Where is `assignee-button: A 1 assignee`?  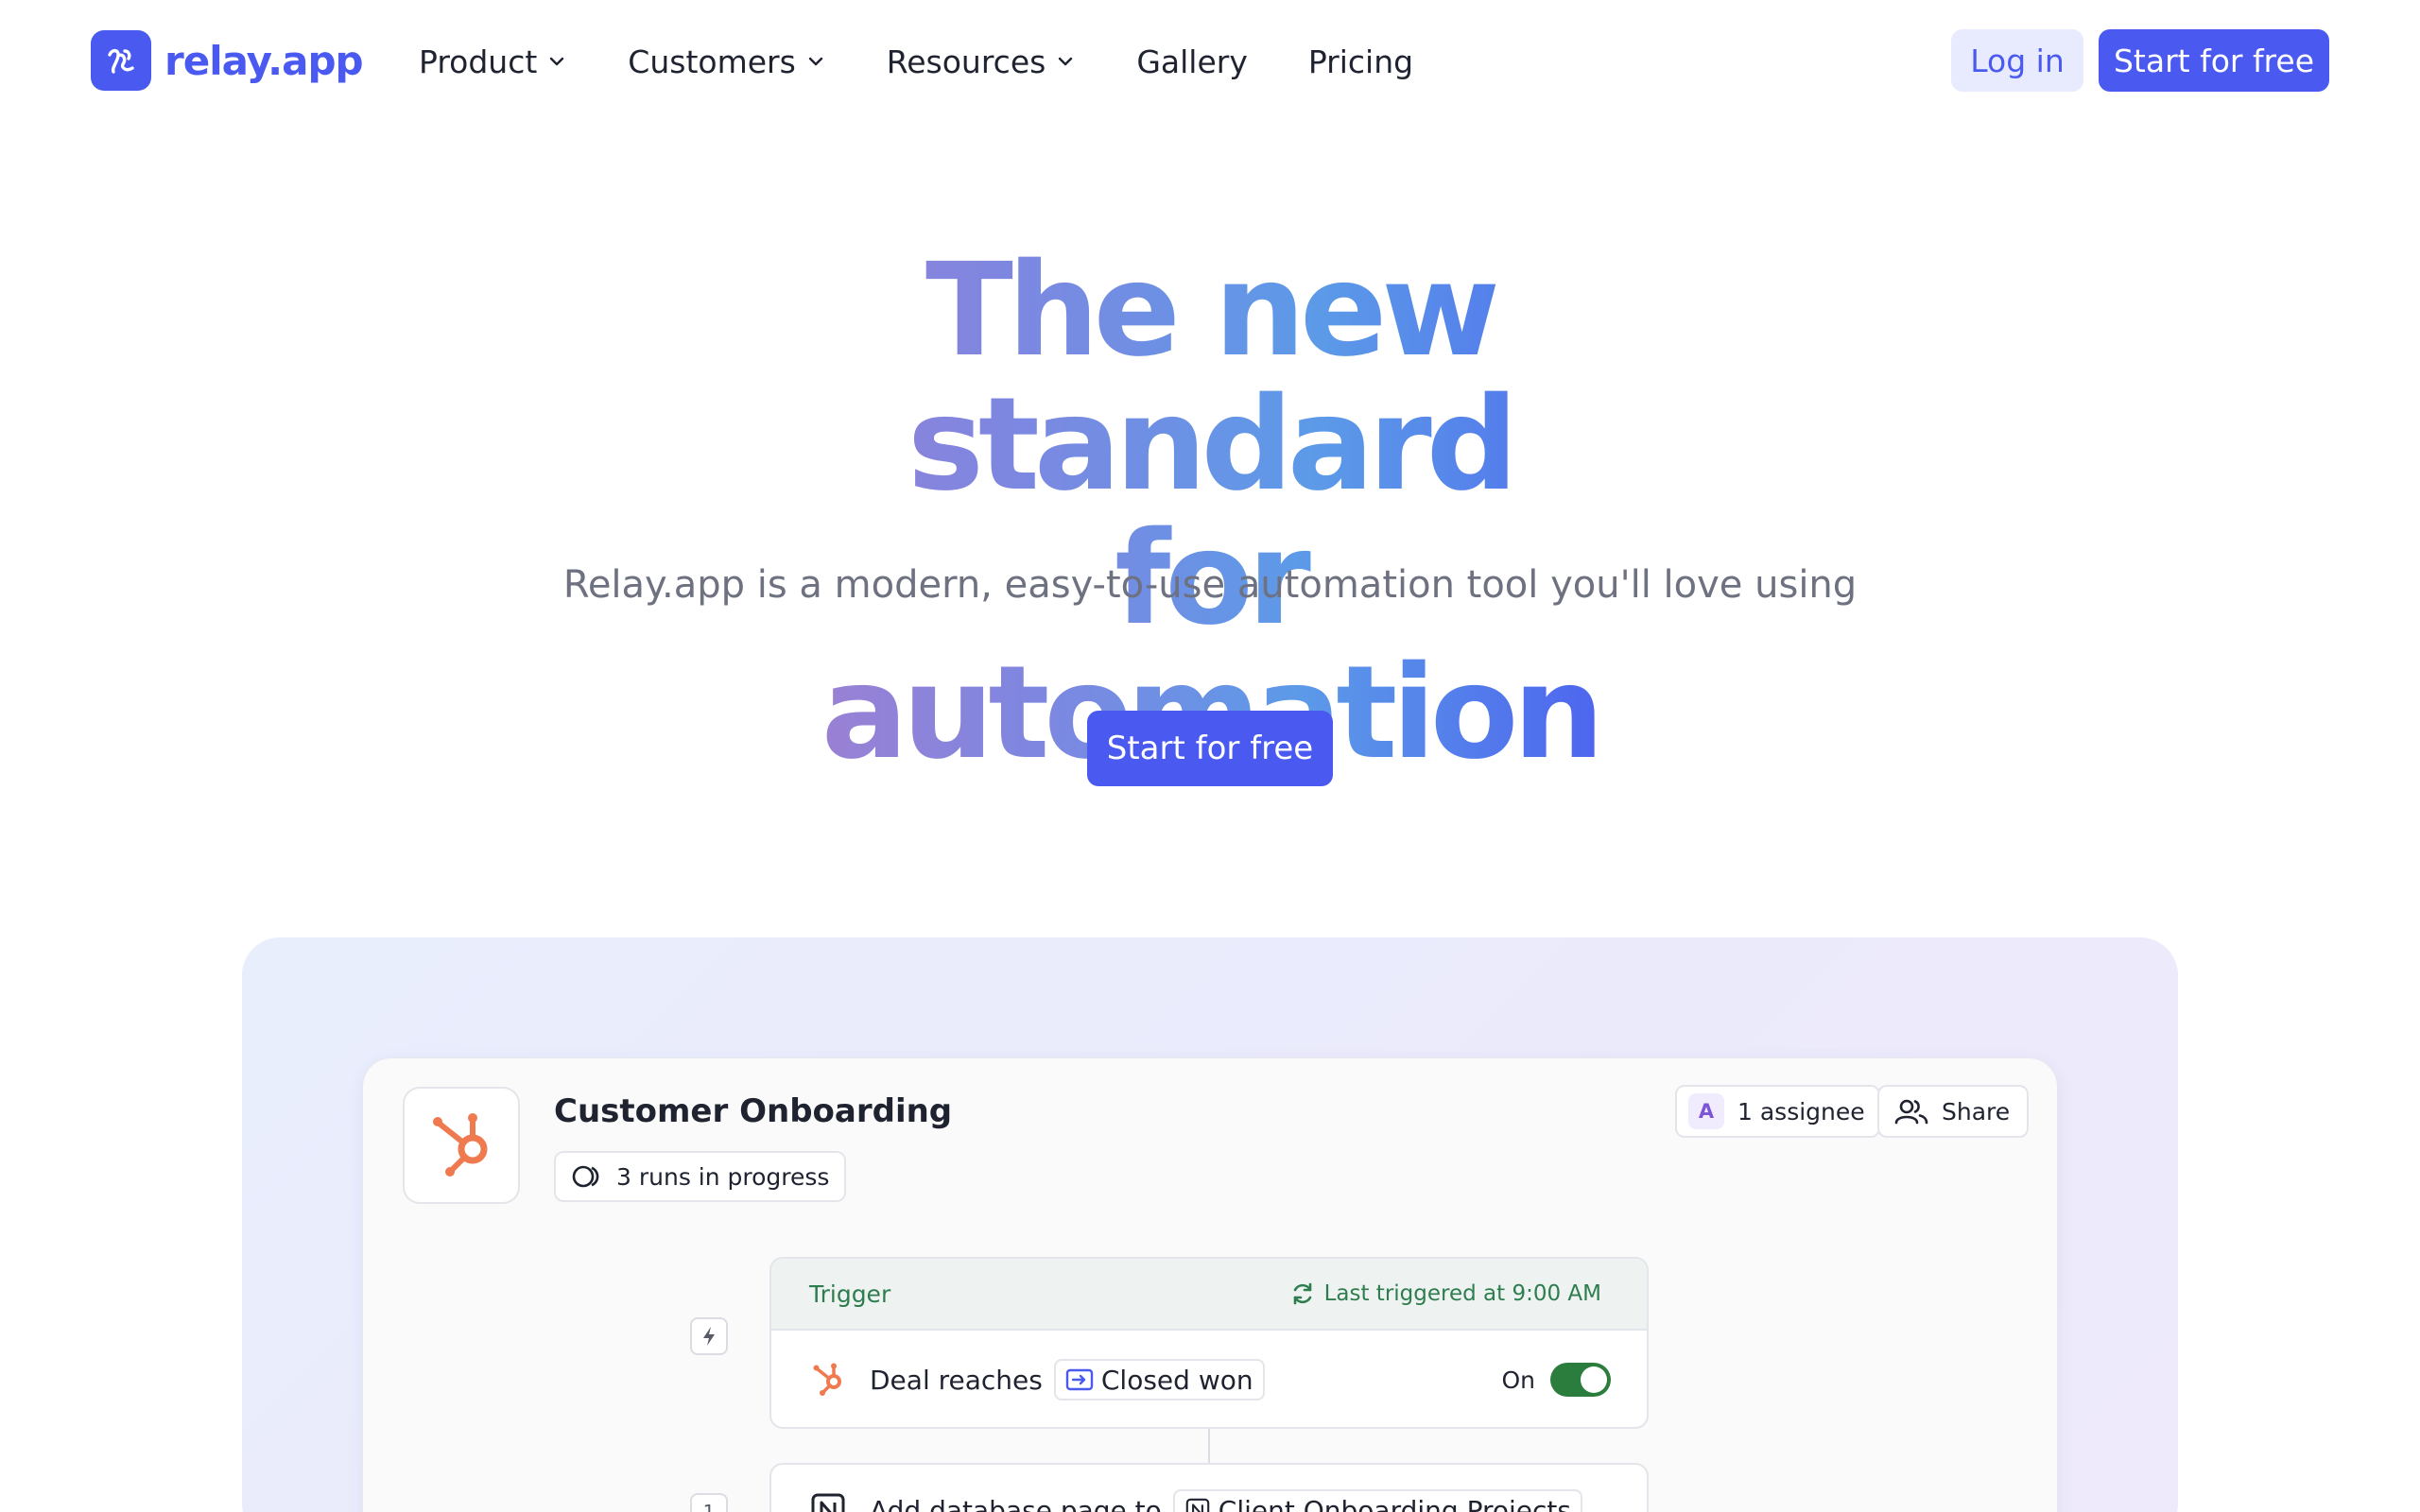
assignee-button: A 1 assignee is located at coordinates (1777, 1111).